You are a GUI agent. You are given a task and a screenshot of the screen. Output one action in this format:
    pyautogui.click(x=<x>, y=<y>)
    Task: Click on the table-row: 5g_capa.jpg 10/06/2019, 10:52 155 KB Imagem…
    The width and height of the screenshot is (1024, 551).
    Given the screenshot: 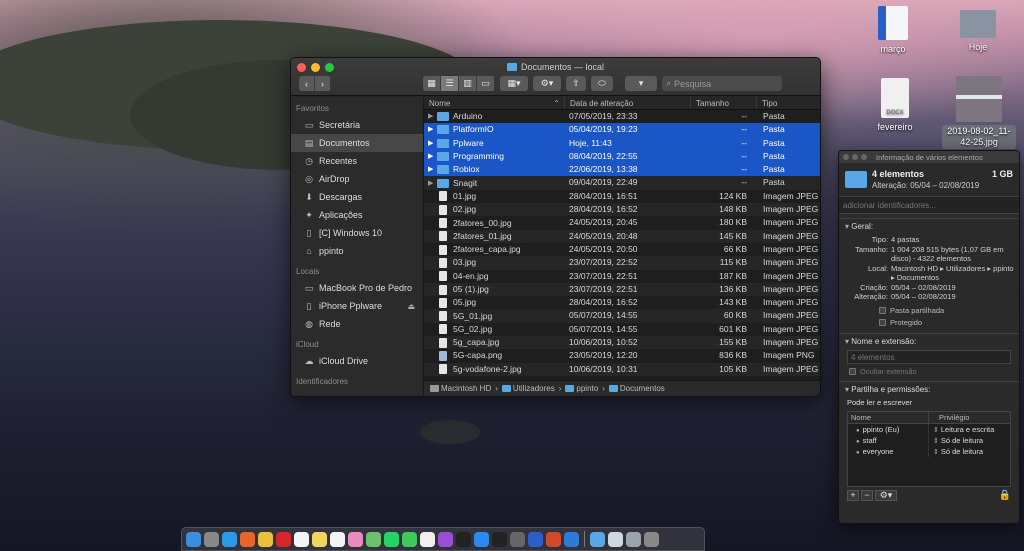 What is the action you would take?
    pyautogui.click(x=622, y=343)
    